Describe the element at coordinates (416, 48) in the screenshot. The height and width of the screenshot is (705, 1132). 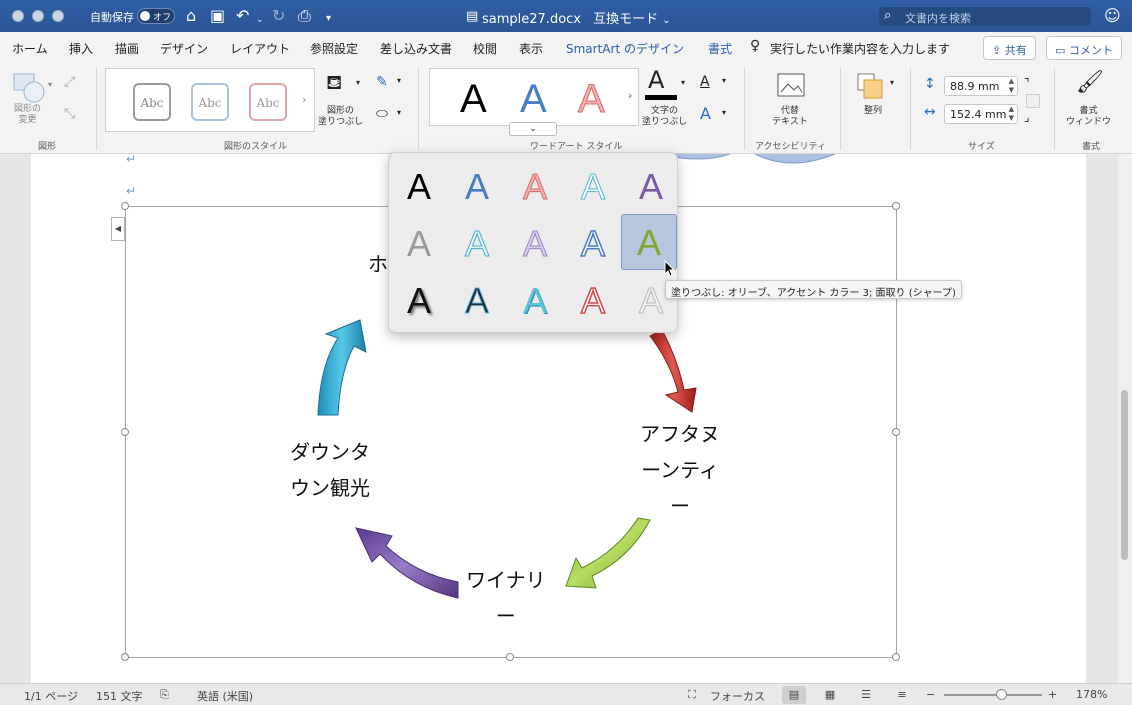
I see `tab-mailings: 差し込み文書` at that location.